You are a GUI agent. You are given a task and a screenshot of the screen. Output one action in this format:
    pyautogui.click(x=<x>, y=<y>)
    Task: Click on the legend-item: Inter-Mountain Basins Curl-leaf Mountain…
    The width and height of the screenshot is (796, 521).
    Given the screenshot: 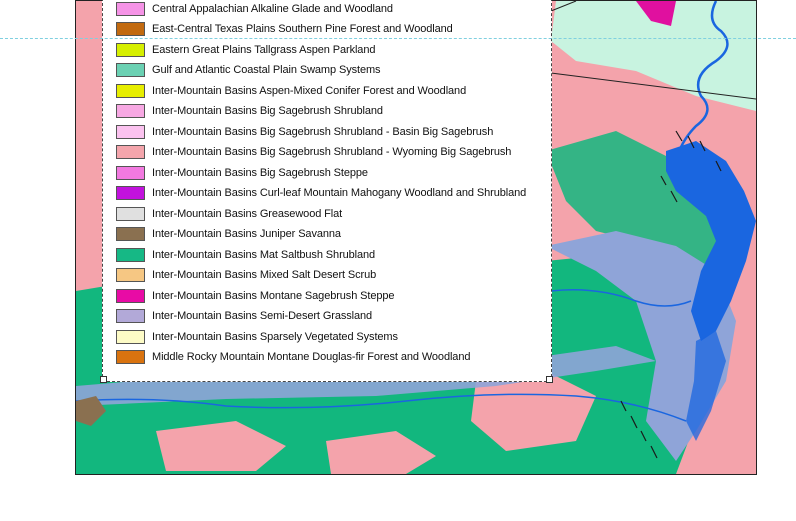 What is the action you would take?
    pyautogui.click(x=321, y=193)
    